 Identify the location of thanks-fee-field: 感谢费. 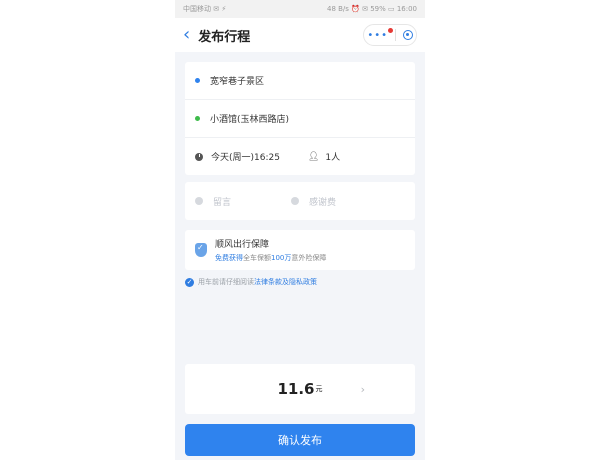
(322, 201).